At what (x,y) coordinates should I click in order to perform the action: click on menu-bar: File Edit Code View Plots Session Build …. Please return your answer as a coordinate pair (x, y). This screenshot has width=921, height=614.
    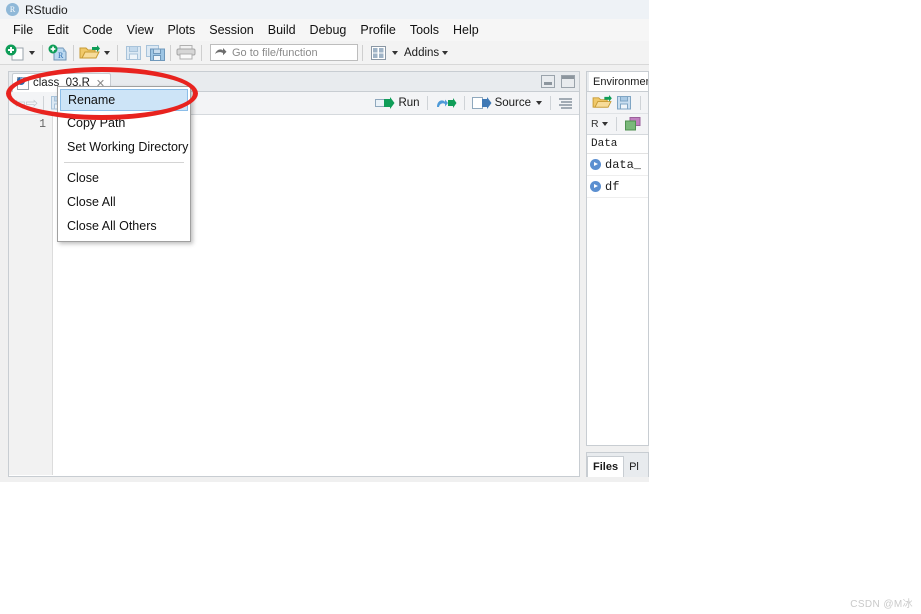
    Looking at the image, I should click on (324, 30).